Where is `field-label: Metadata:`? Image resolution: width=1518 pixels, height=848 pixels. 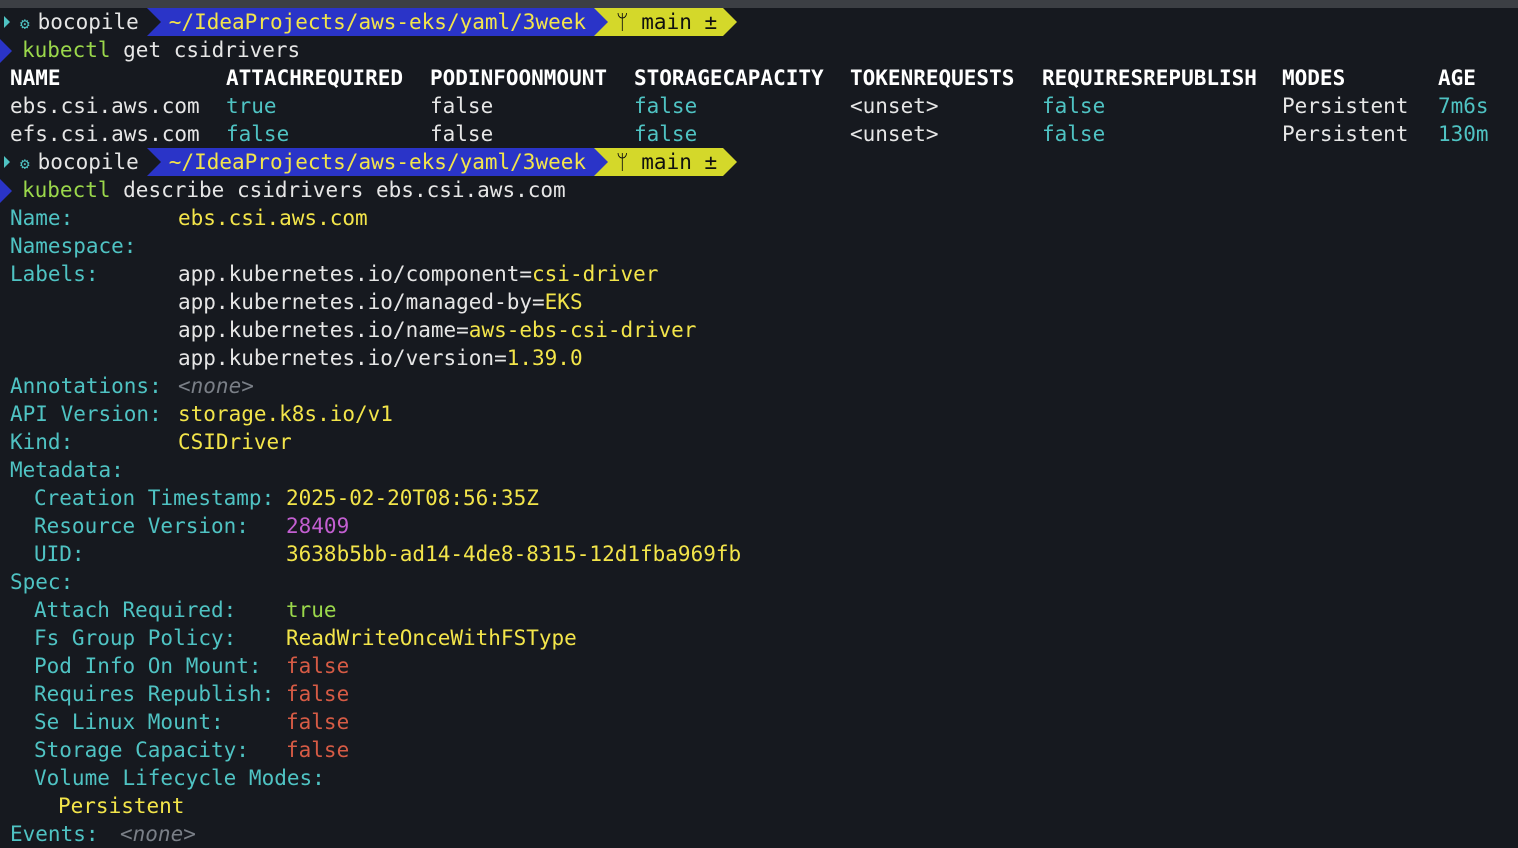 field-label: Metadata: is located at coordinates (67, 470).